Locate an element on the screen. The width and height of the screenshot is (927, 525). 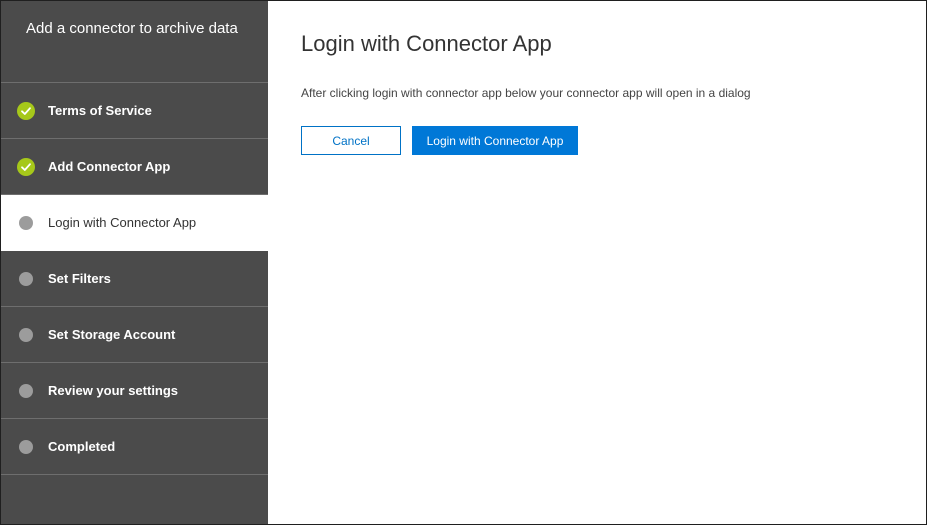
step-set-filters: Set Filters is located at coordinates (134, 279).